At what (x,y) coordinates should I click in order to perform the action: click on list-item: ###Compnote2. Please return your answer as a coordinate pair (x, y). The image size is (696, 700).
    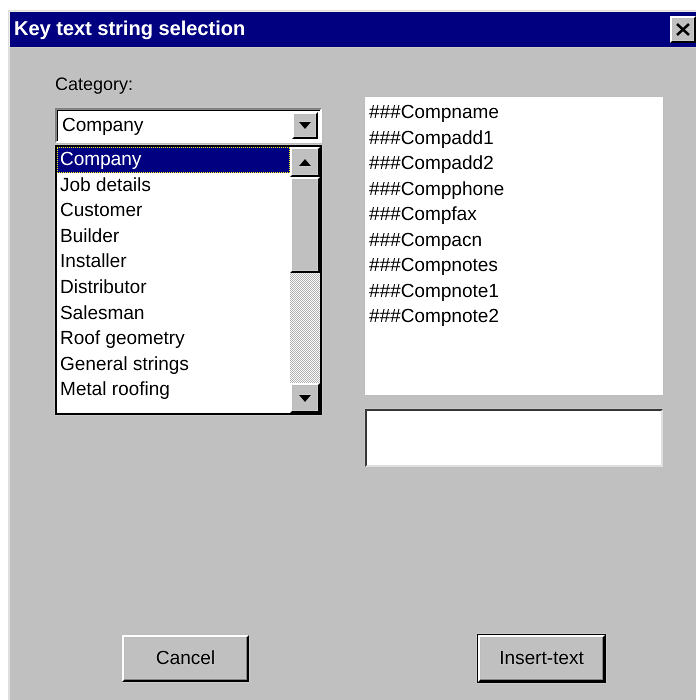
    Looking at the image, I should click on (514, 317).